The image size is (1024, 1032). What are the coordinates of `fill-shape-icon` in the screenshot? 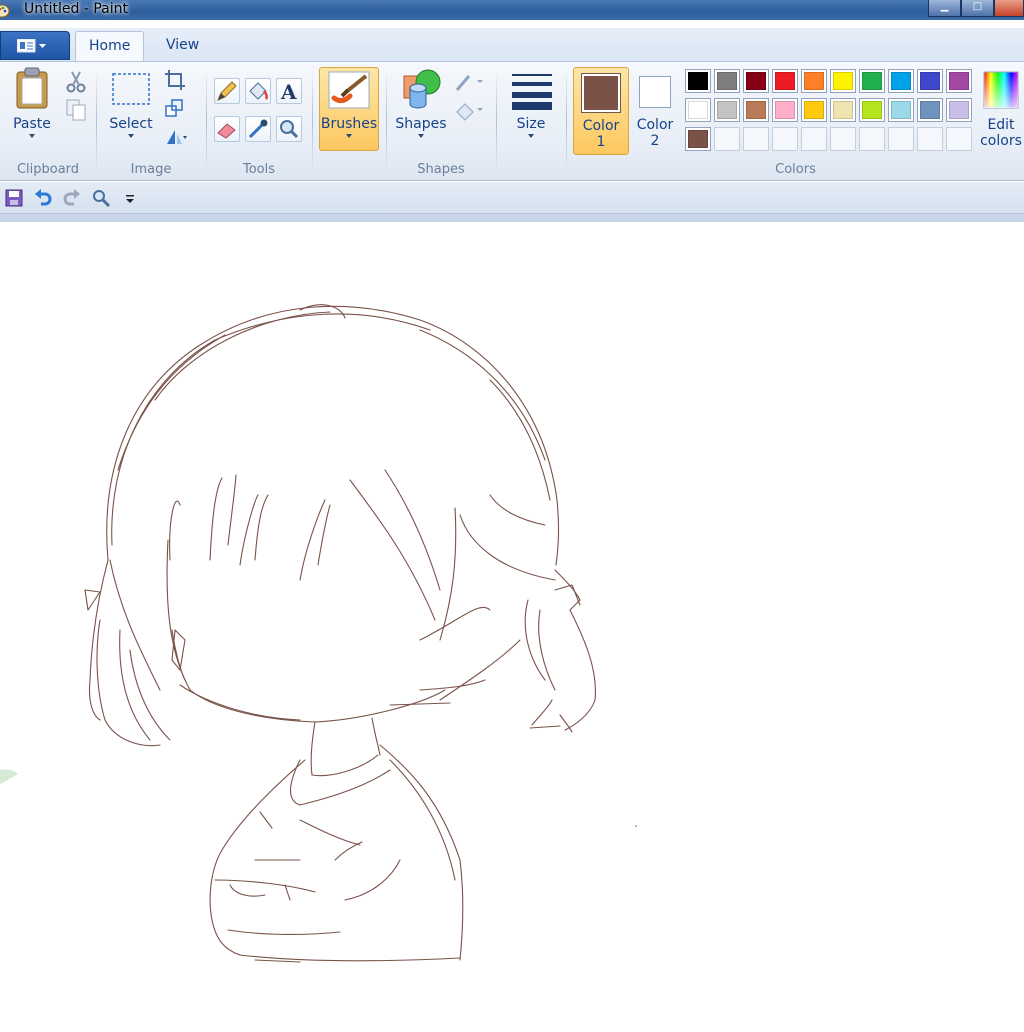 It's located at (469, 110).